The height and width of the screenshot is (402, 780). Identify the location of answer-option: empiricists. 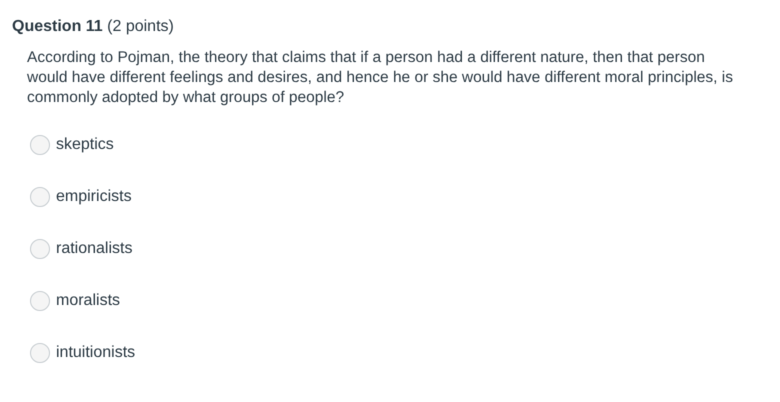
(94, 197).